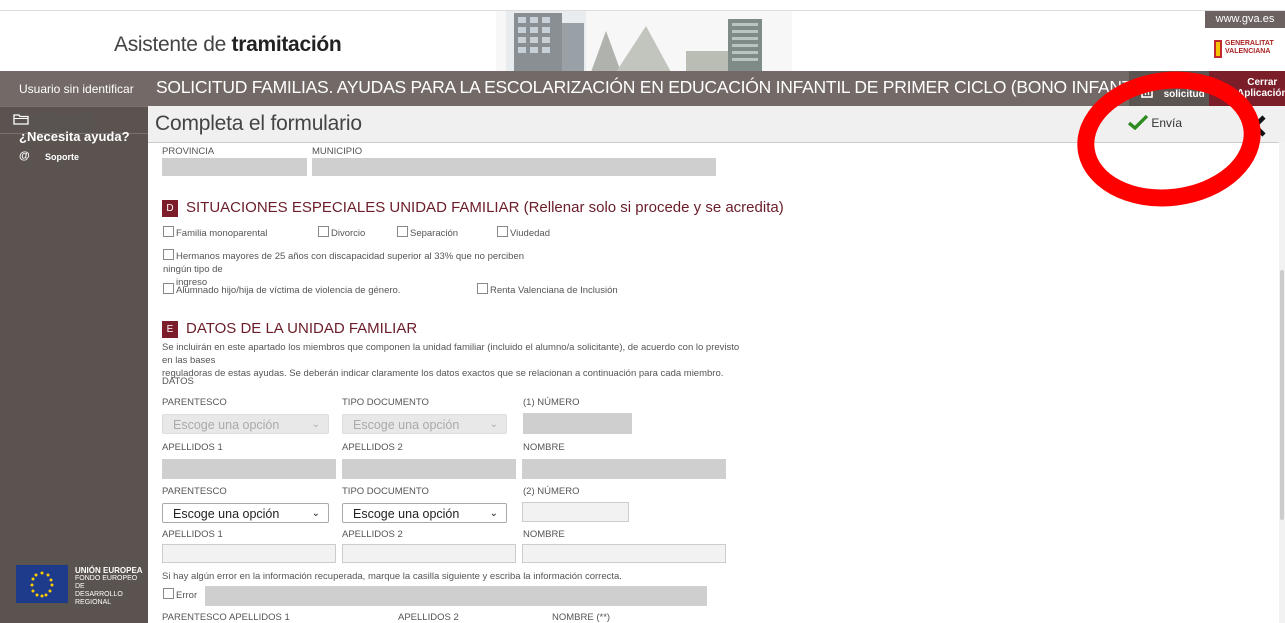 The height and width of the screenshot is (623, 1285). Describe the element at coordinates (234, 167) in the screenshot. I see `provincia-field` at that location.